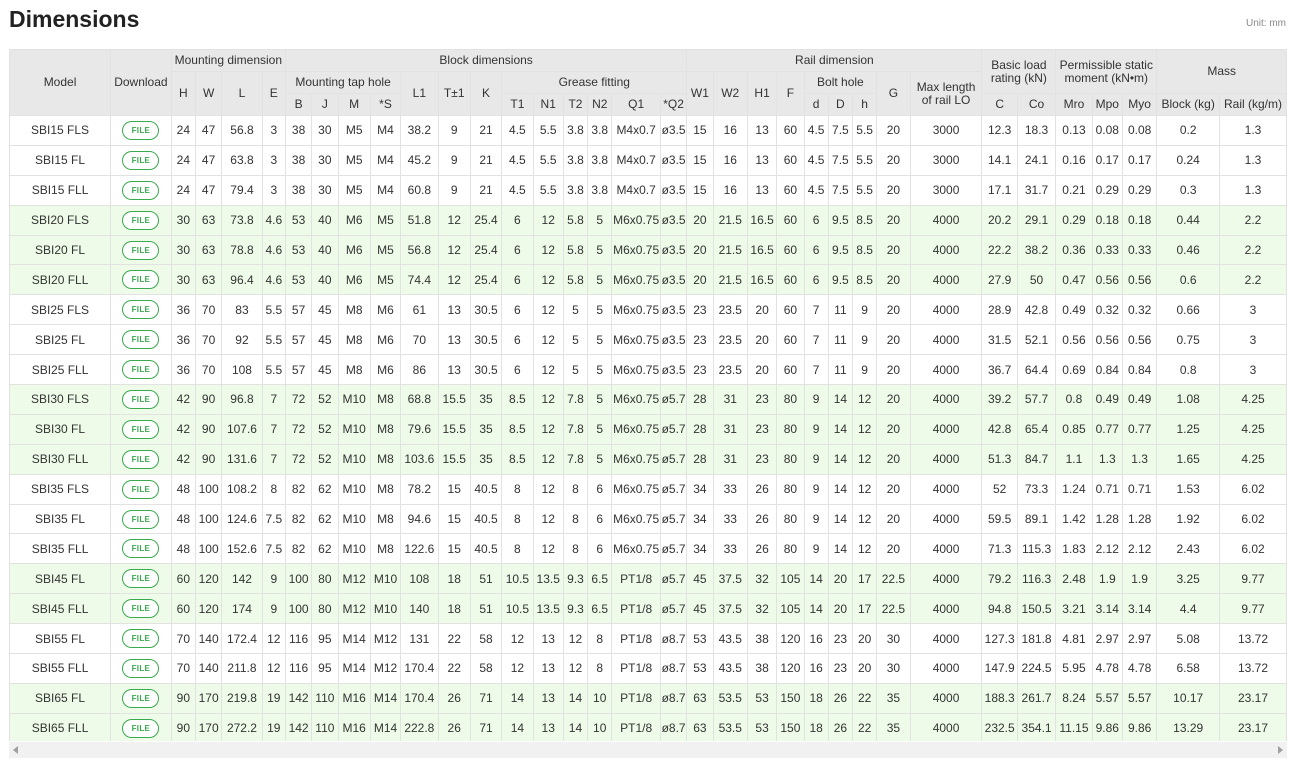 The width and height of the screenshot is (1298, 768). Describe the element at coordinates (354, 698) in the screenshot. I see `value-cell: M16` at that location.